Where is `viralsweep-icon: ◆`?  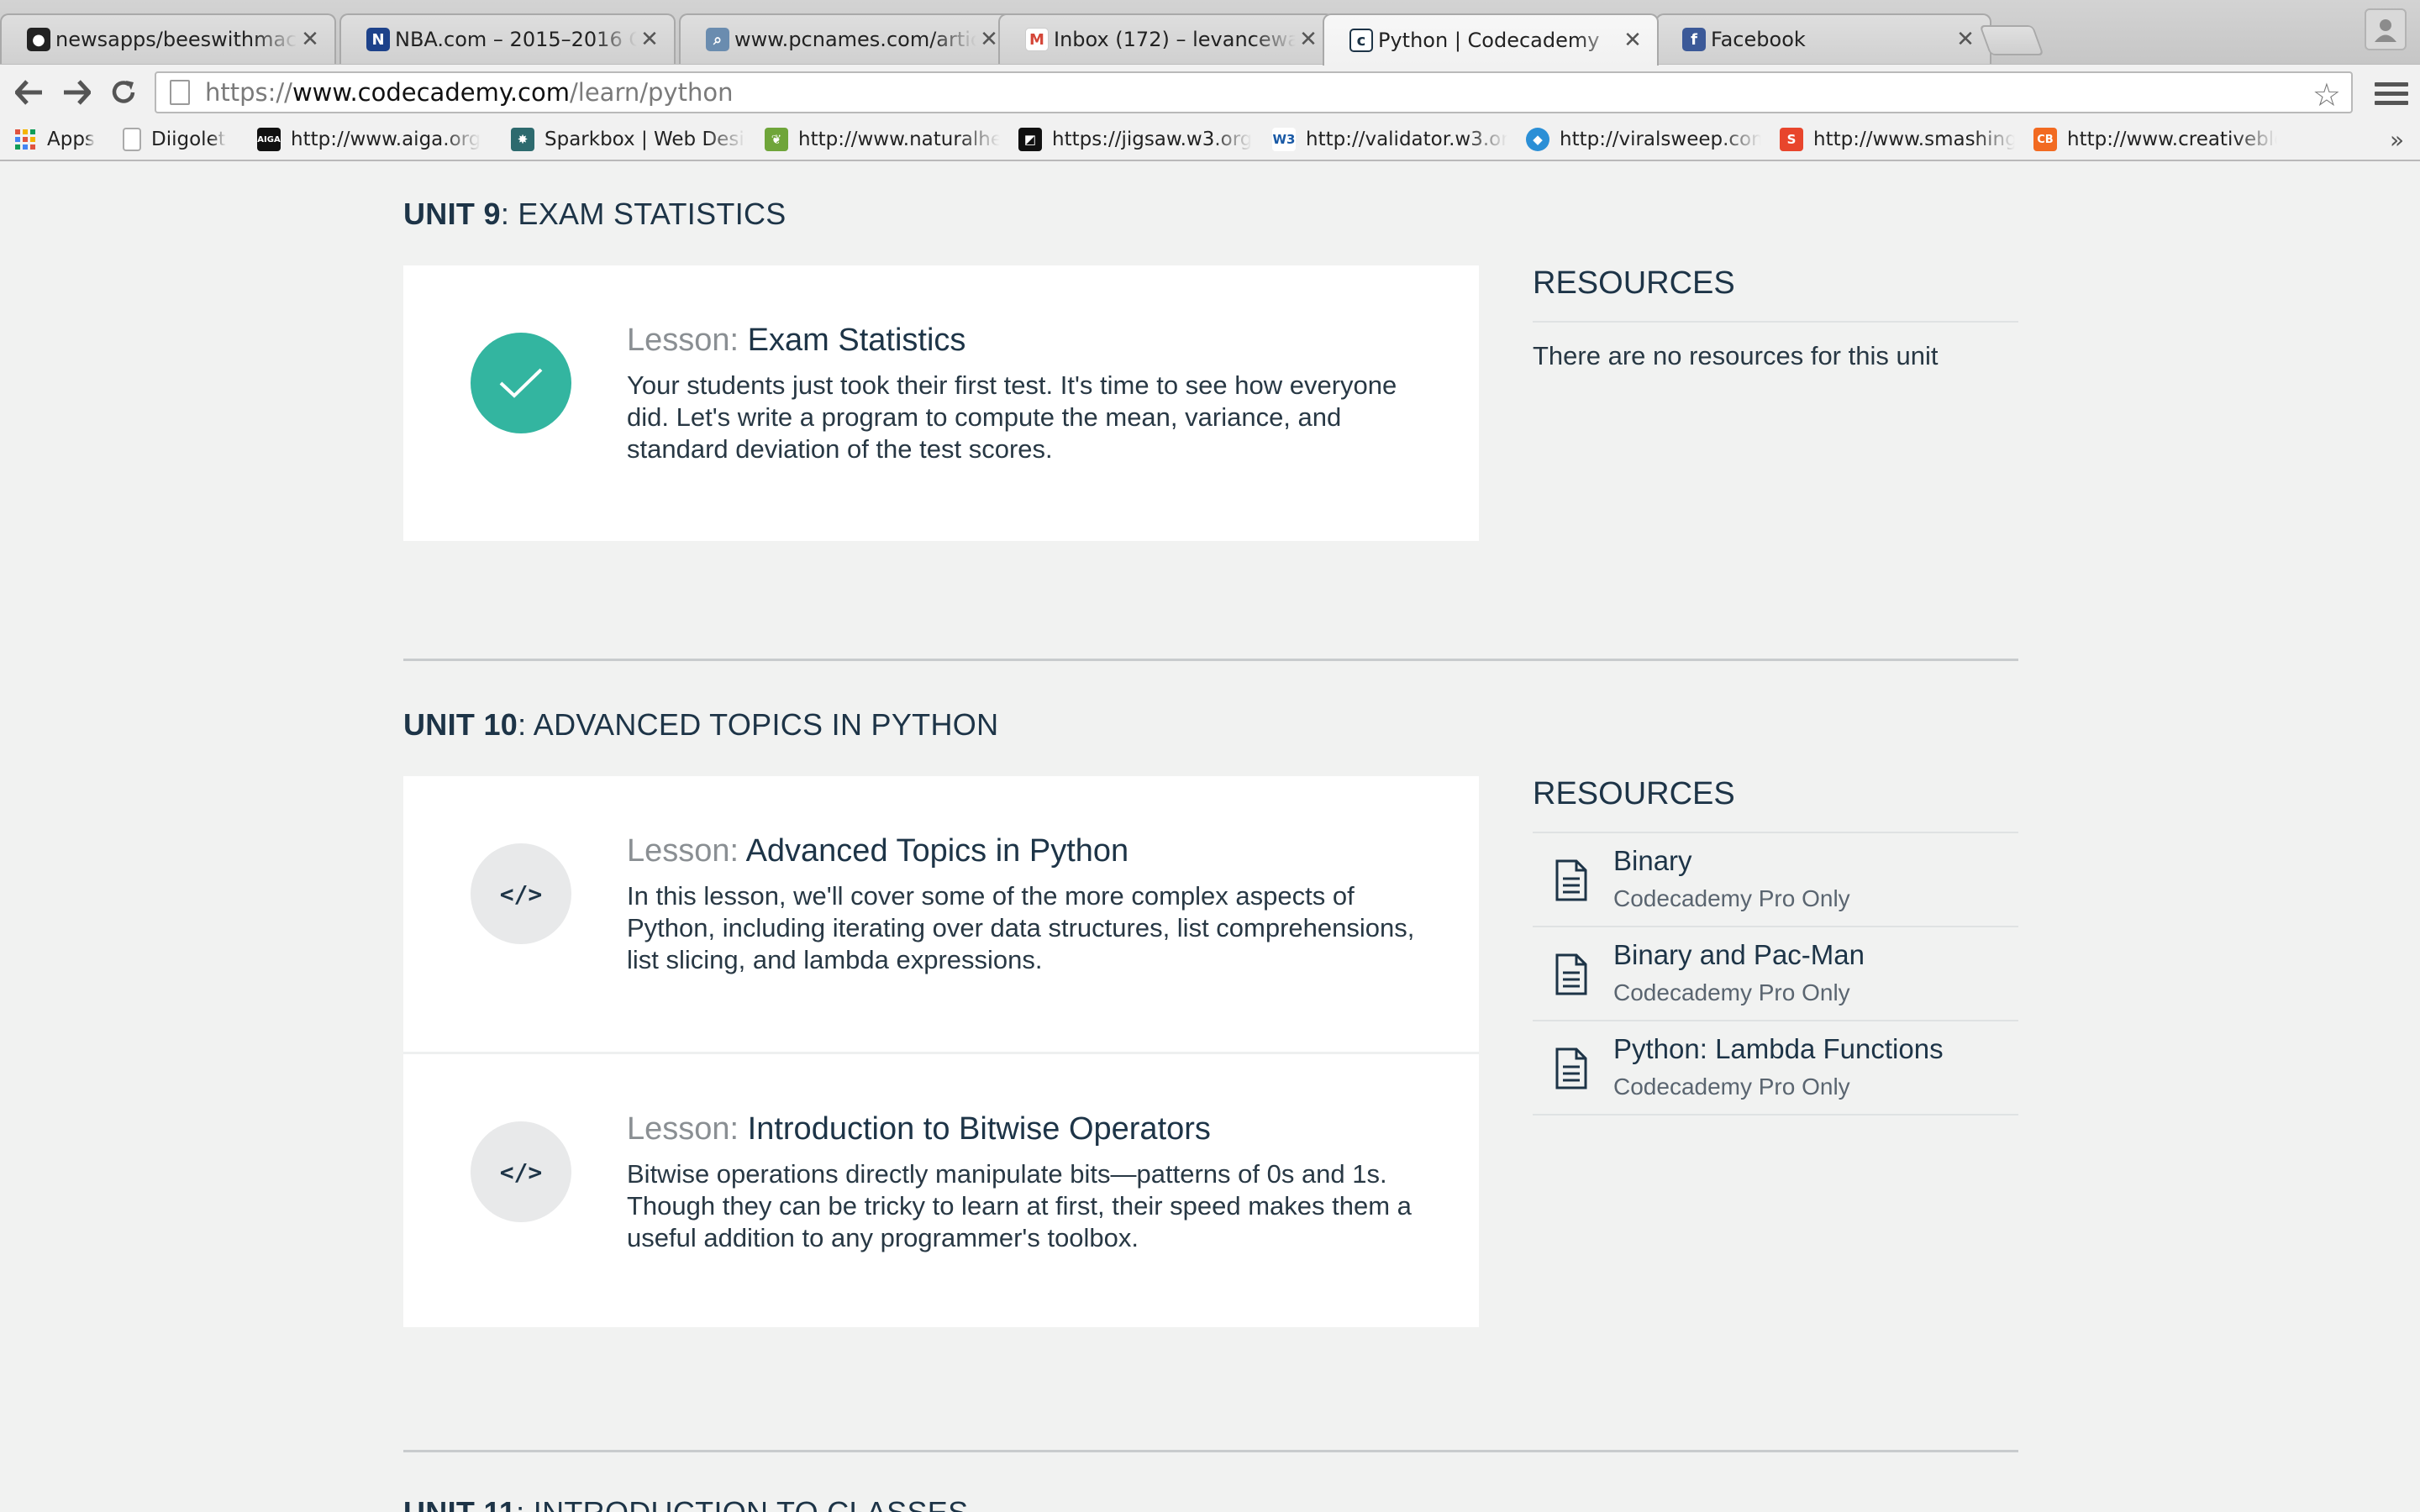
viralsweep-icon: ◆ is located at coordinates (1537, 139).